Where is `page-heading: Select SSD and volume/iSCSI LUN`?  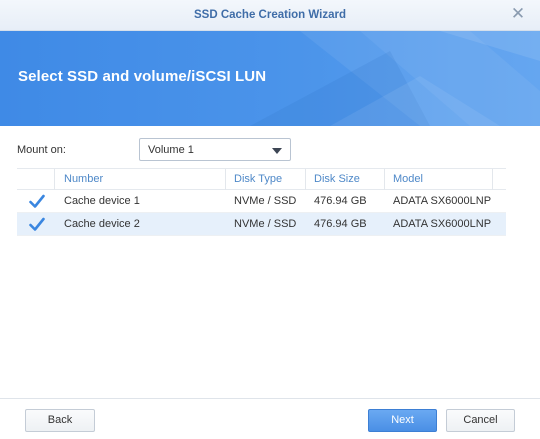 page-heading: Select SSD and volume/iSCSI LUN is located at coordinates (142, 76).